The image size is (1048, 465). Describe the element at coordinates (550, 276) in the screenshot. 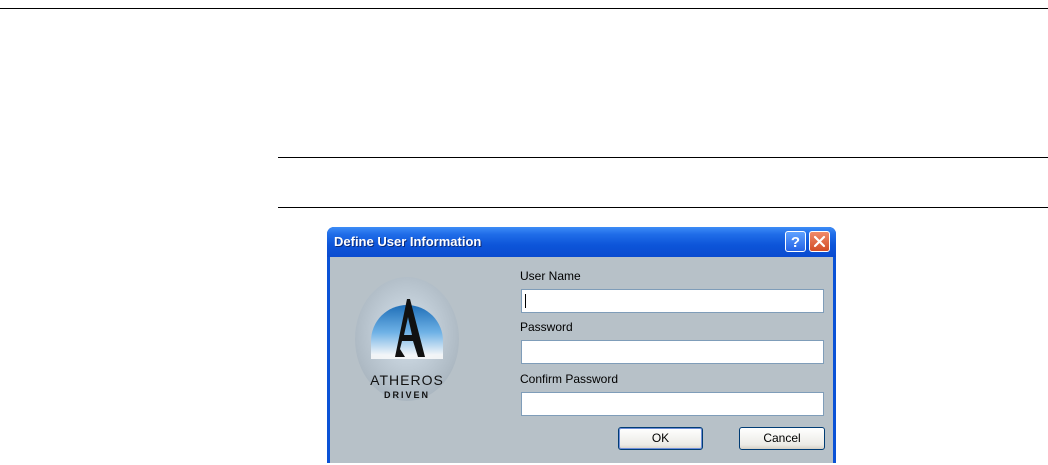

I see `user-name-label: User Name` at that location.